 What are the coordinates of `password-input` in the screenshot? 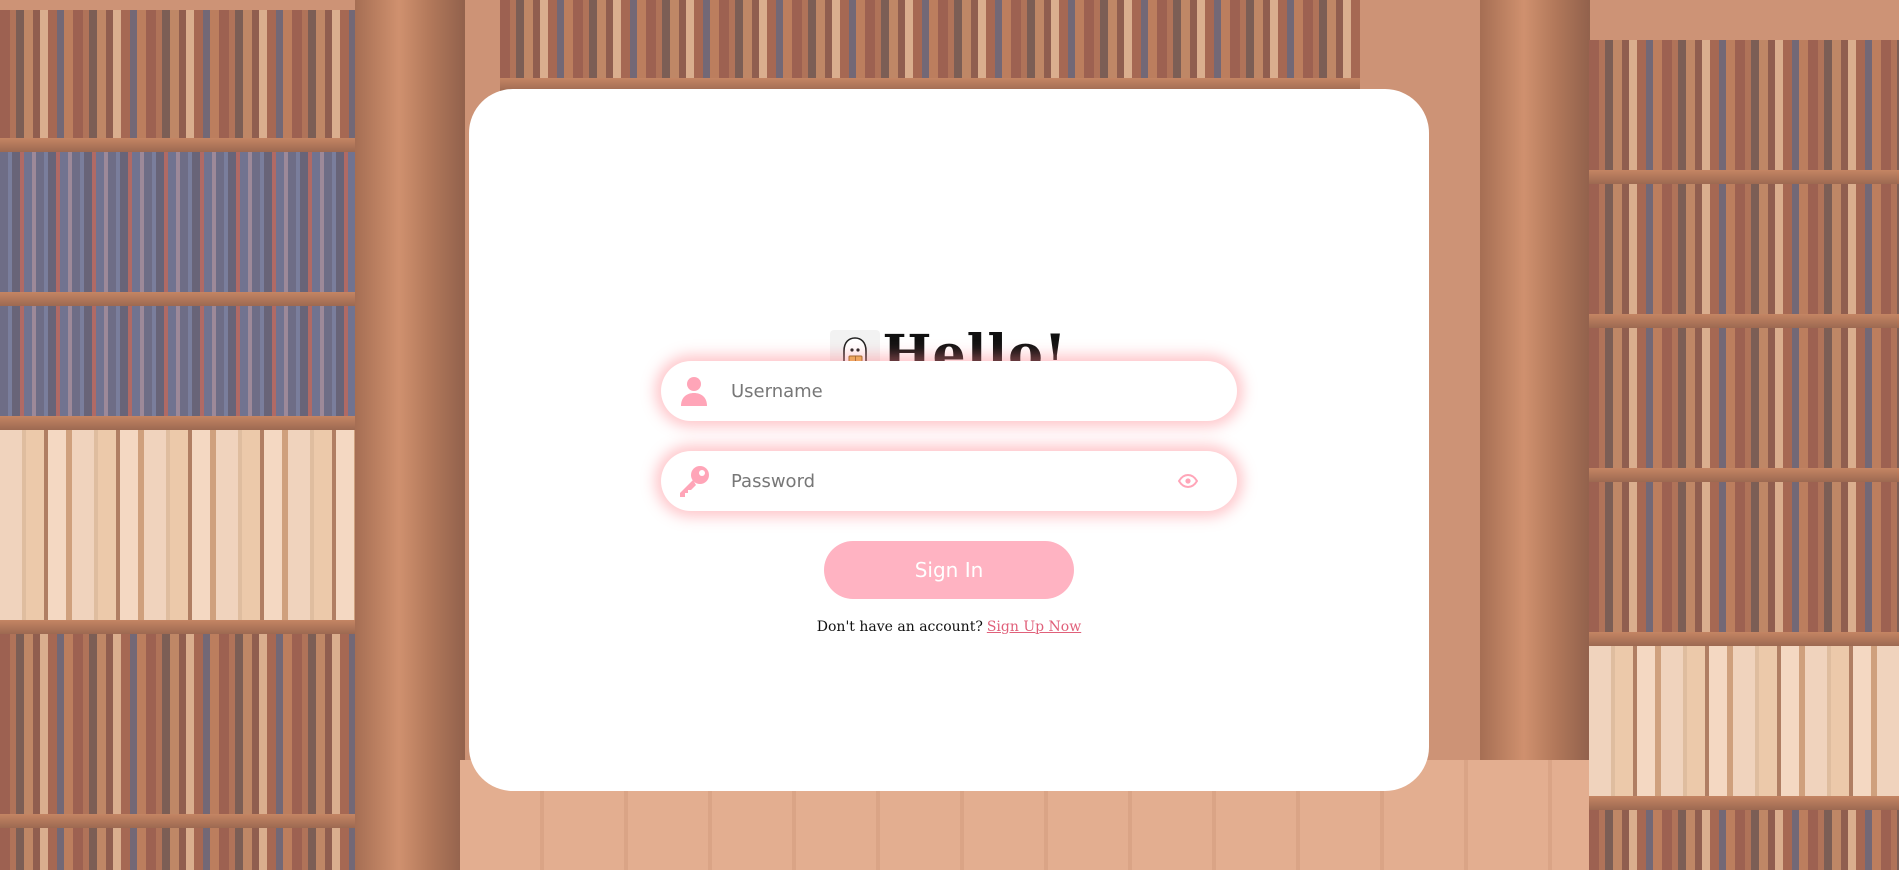 It's located at (953, 481).